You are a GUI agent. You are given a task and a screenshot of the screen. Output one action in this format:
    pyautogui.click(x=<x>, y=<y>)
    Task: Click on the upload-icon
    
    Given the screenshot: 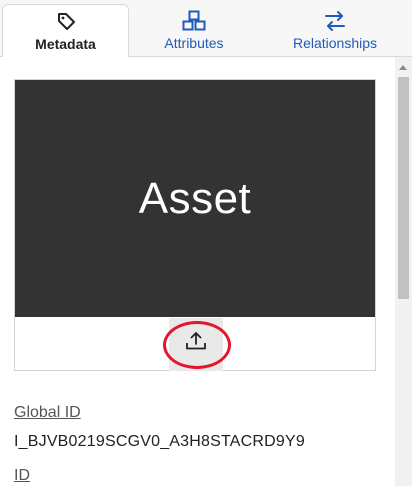 What is the action you would take?
    pyautogui.click(x=196, y=343)
    